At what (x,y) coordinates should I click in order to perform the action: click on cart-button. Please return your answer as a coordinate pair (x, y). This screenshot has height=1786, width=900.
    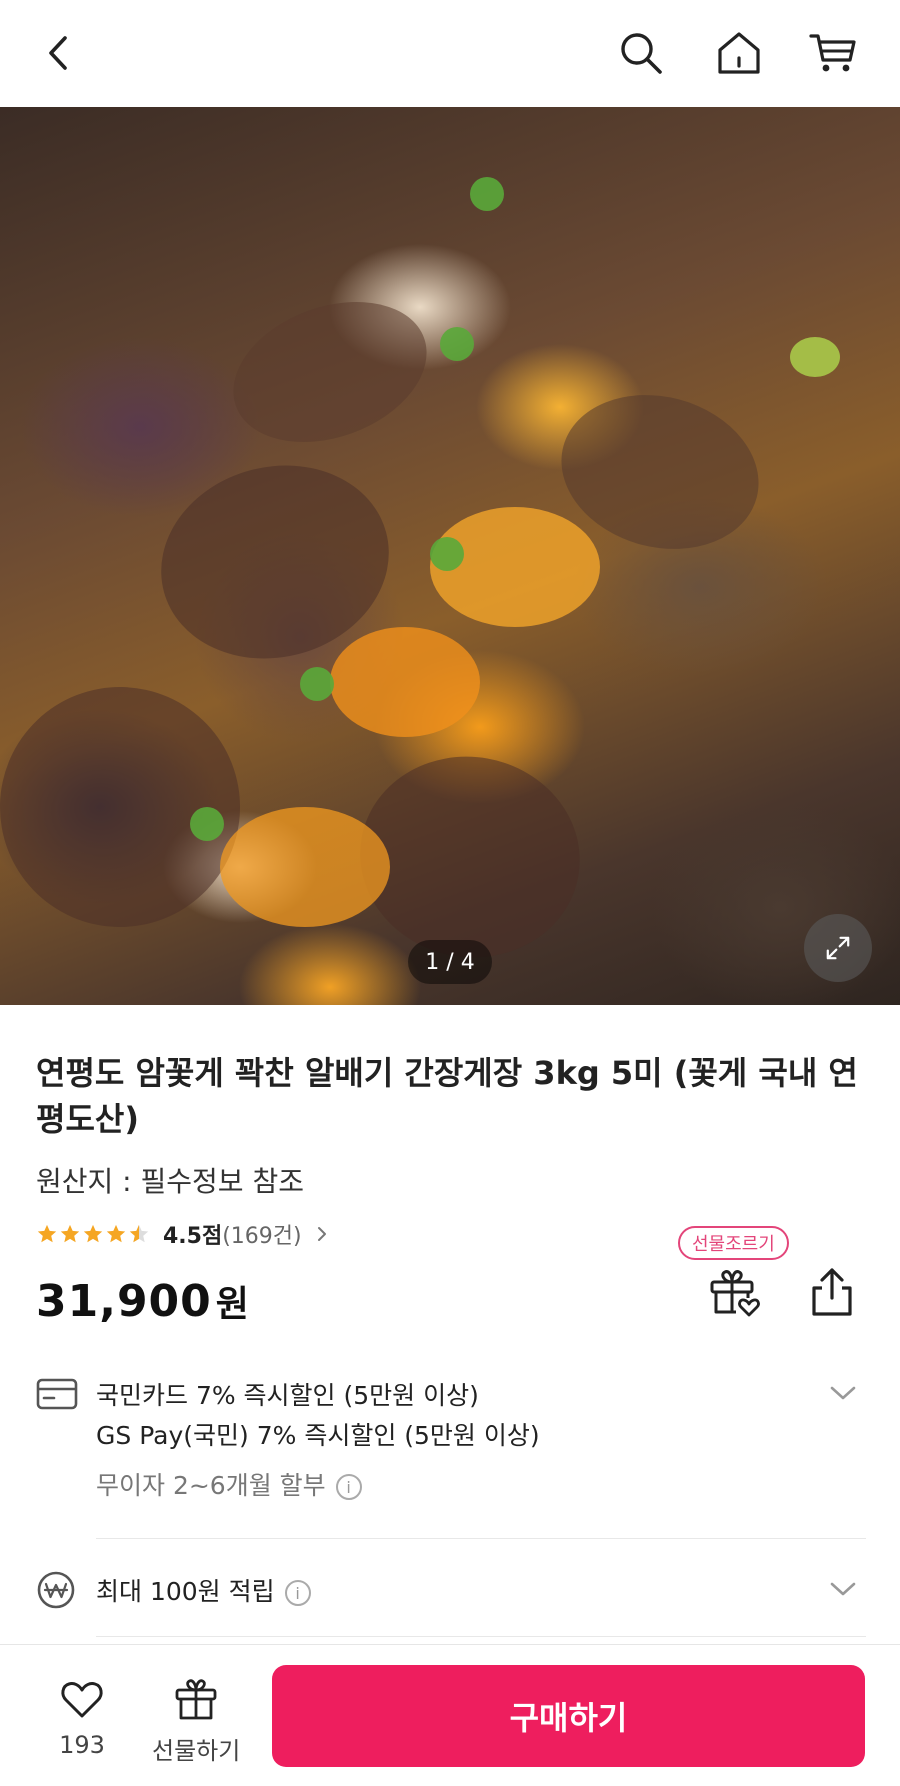
    Looking at the image, I should click on (833, 53).